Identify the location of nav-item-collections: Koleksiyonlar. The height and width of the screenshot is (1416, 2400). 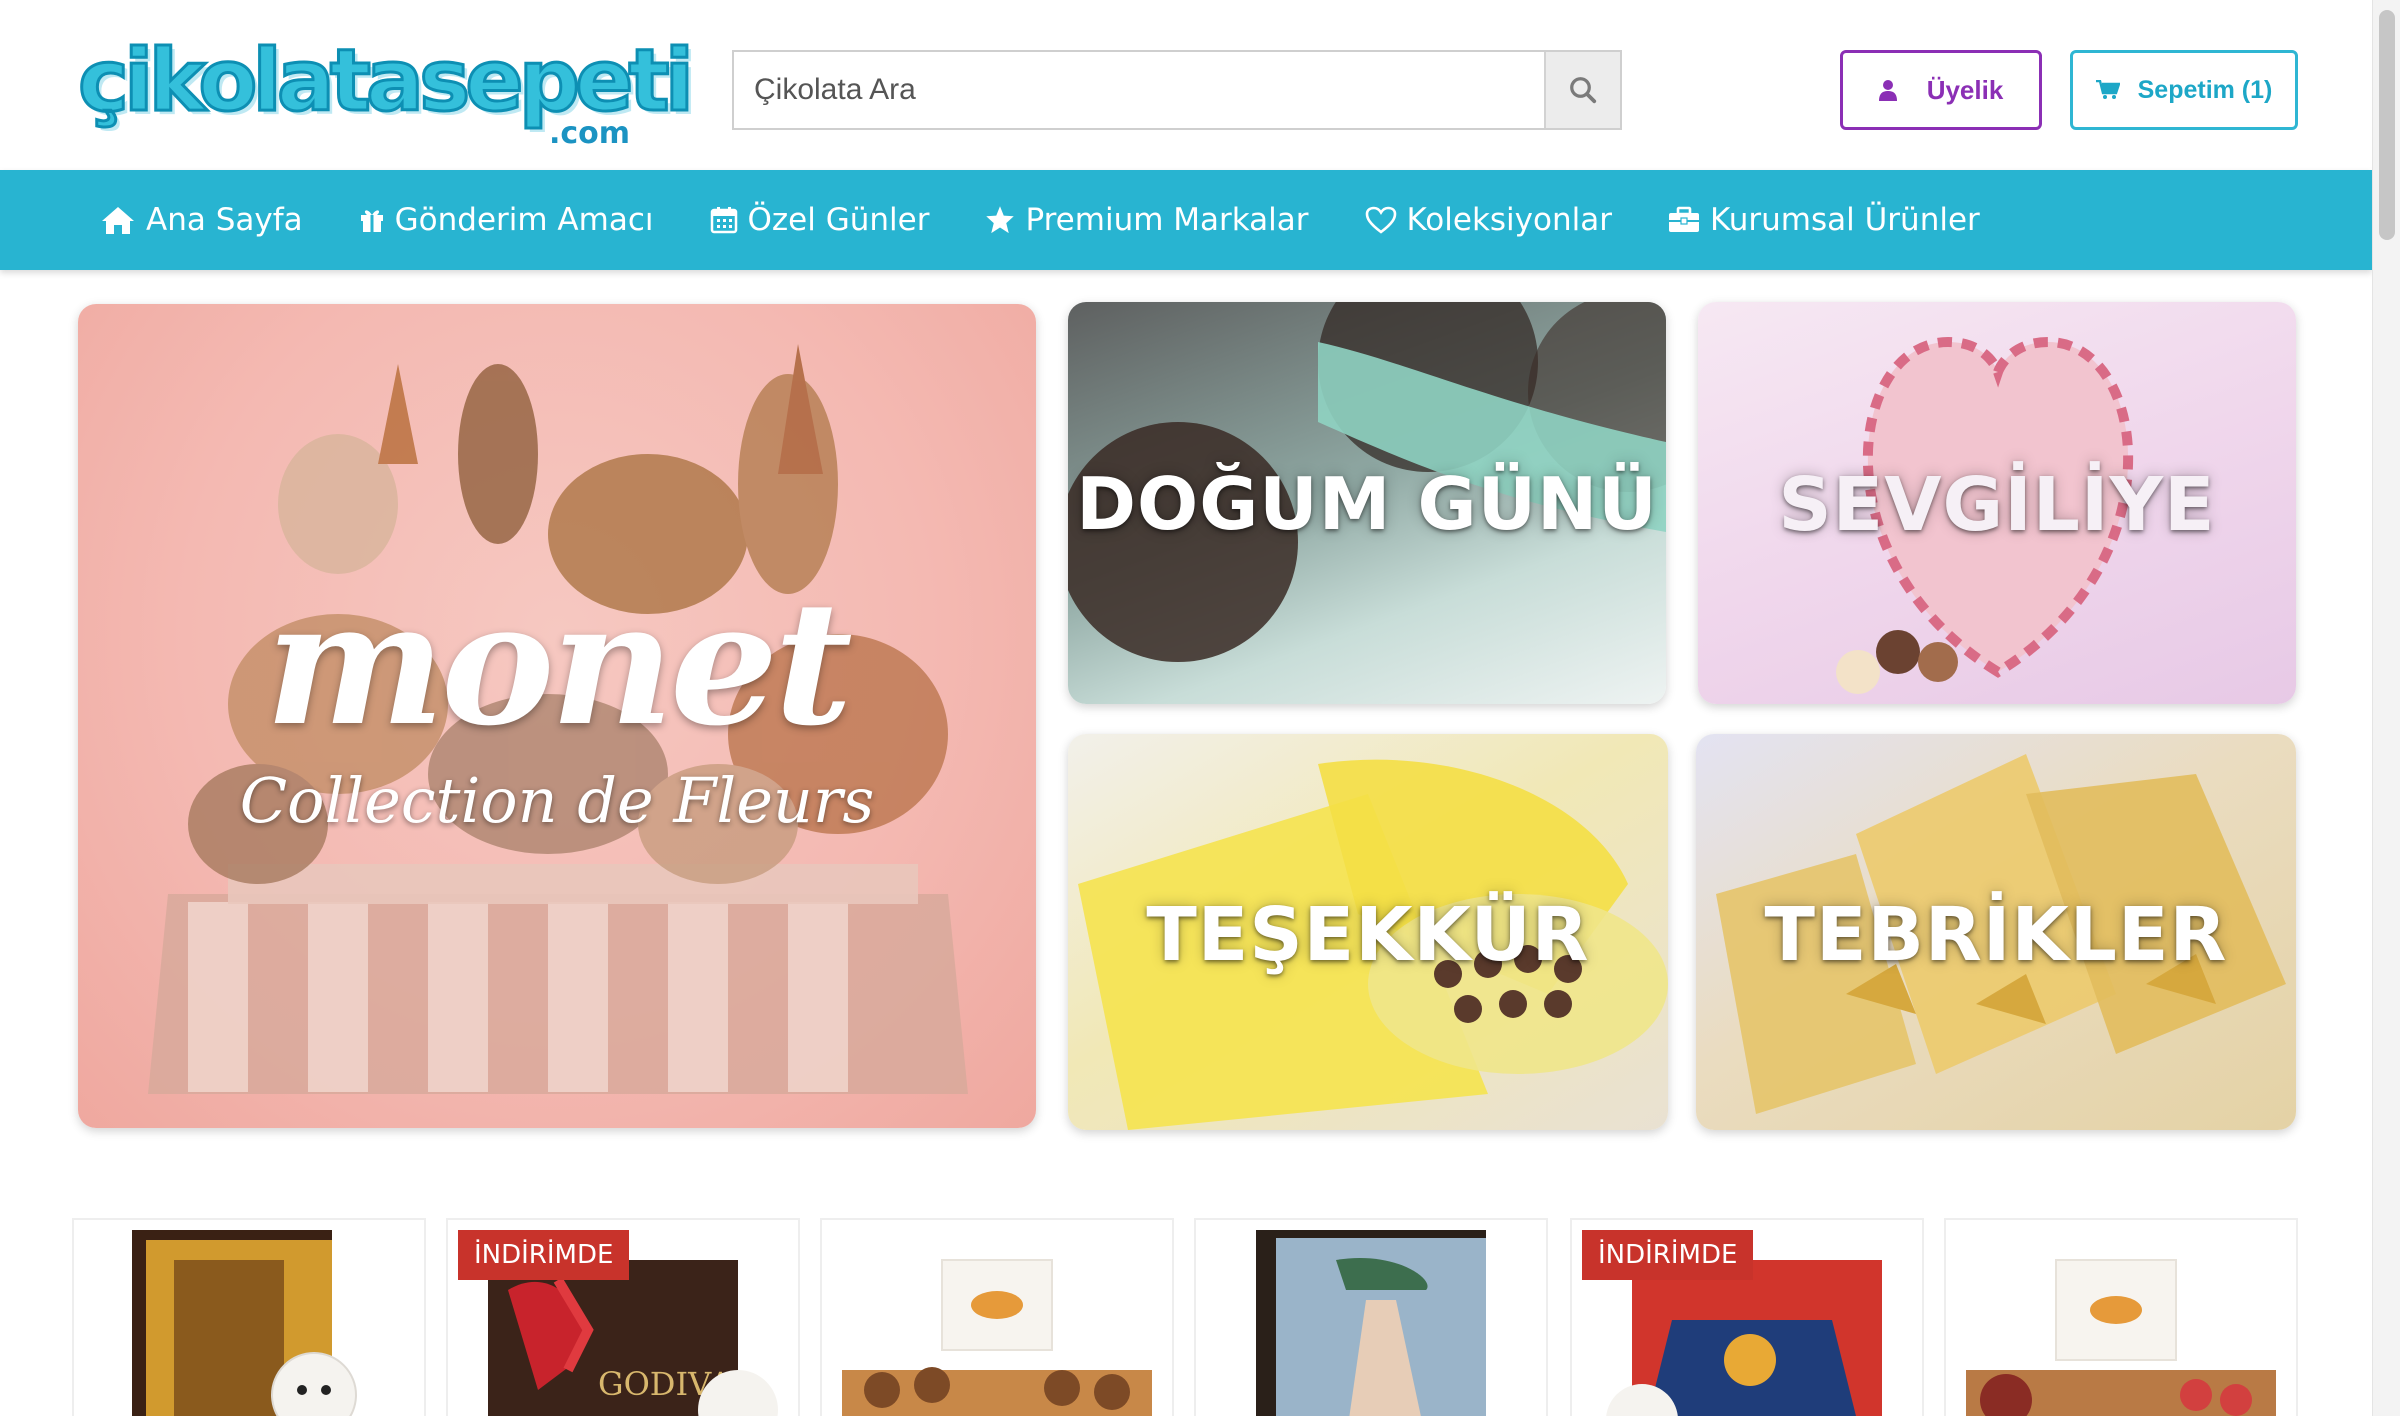
(1488, 220).